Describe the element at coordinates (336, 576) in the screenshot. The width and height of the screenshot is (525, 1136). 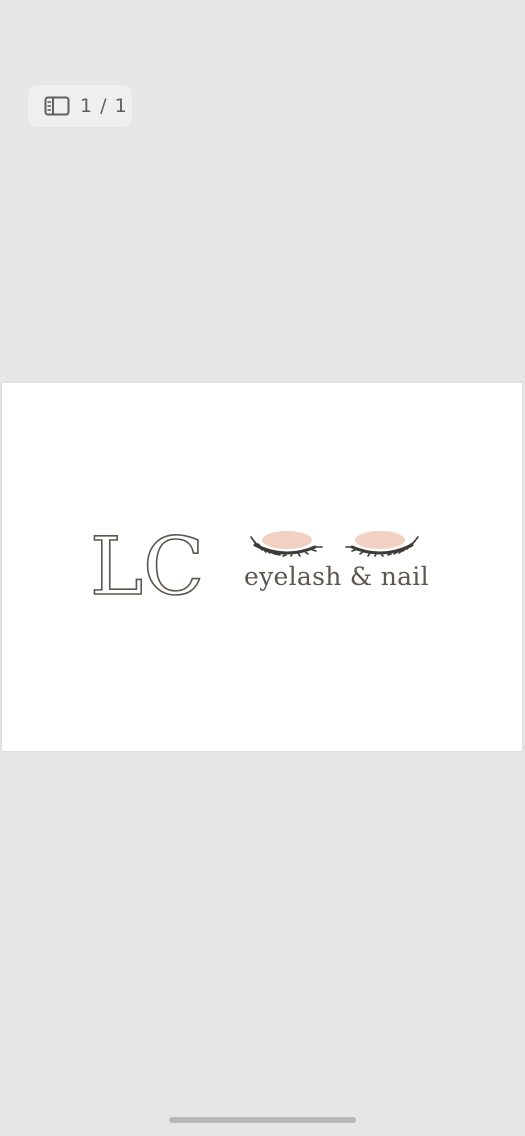
I see `logo-tagline: eyelash & nail` at that location.